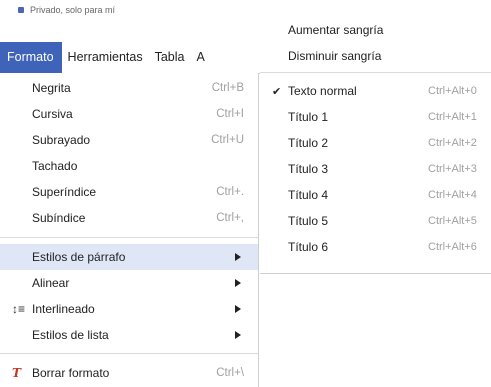  I want to click on menu-item-label: Tachado, so click(55, 166).